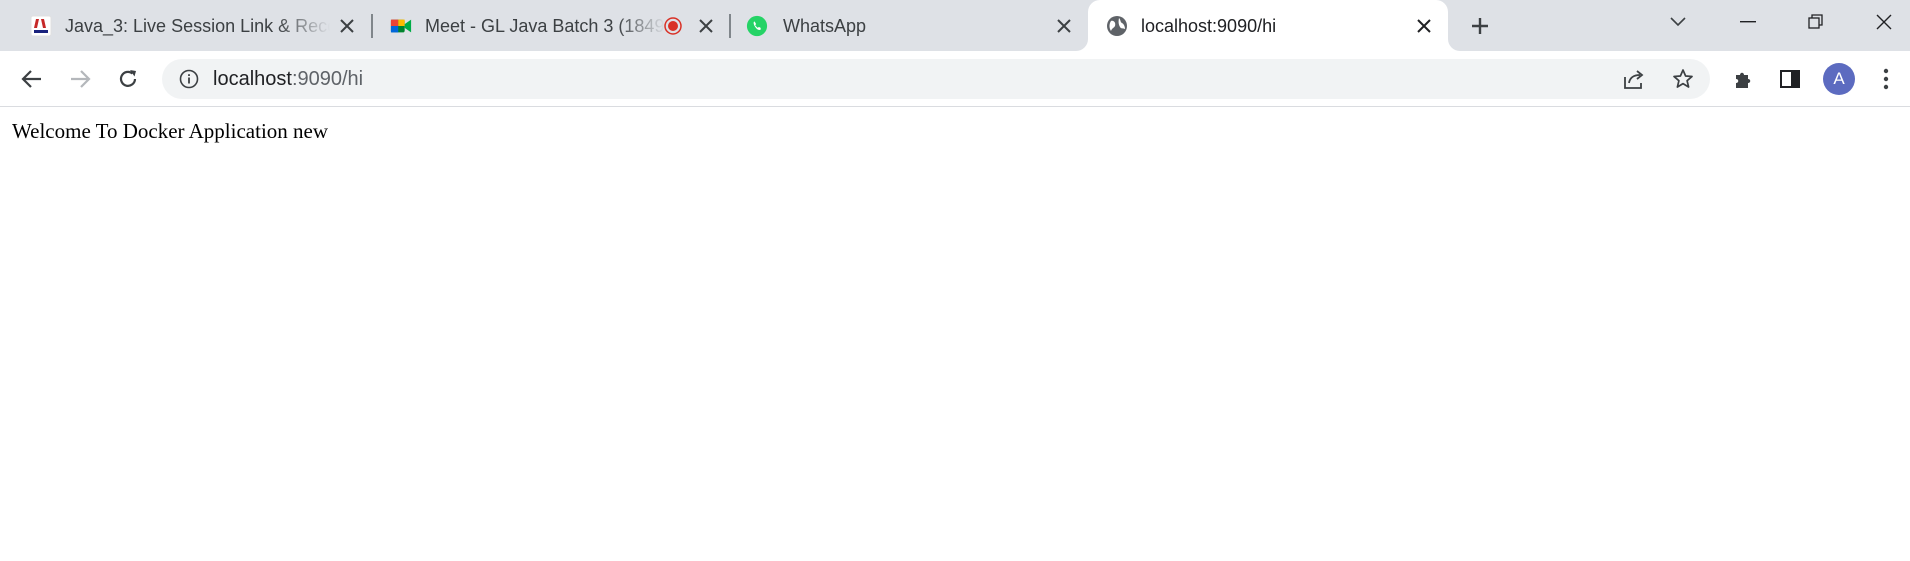  What do you see at coordinates (1683, 79) in the screenshot?
I see `bookmark-star-icon` at bounding box center [1683, 79].